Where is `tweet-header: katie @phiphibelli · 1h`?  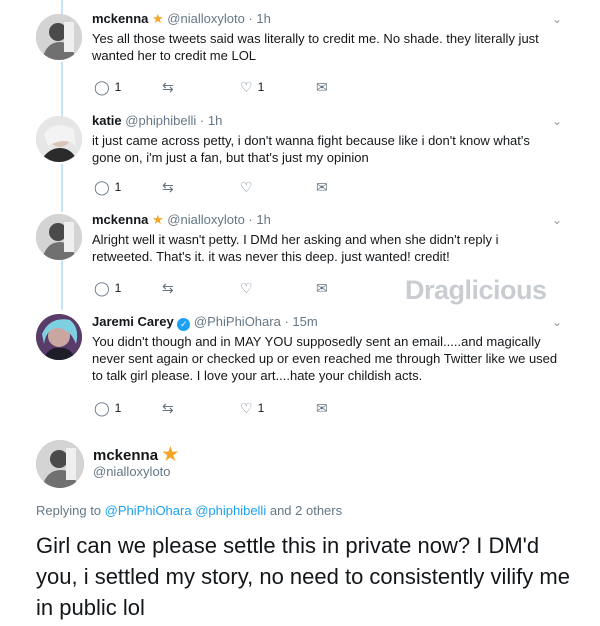
tweet-header: katie @phiphibelli · 1h is located at coordinates (157, 120).